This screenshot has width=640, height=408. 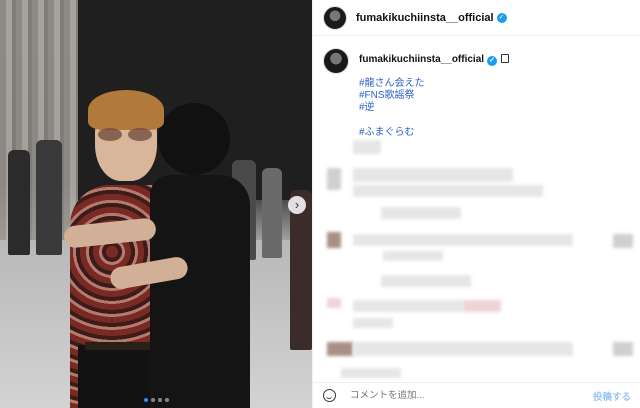 I want to click on hashtag-list: #龍さん会えた #FNS歌謡祭 #逆 #ふまぐらむ, so click(x=392, y=108).